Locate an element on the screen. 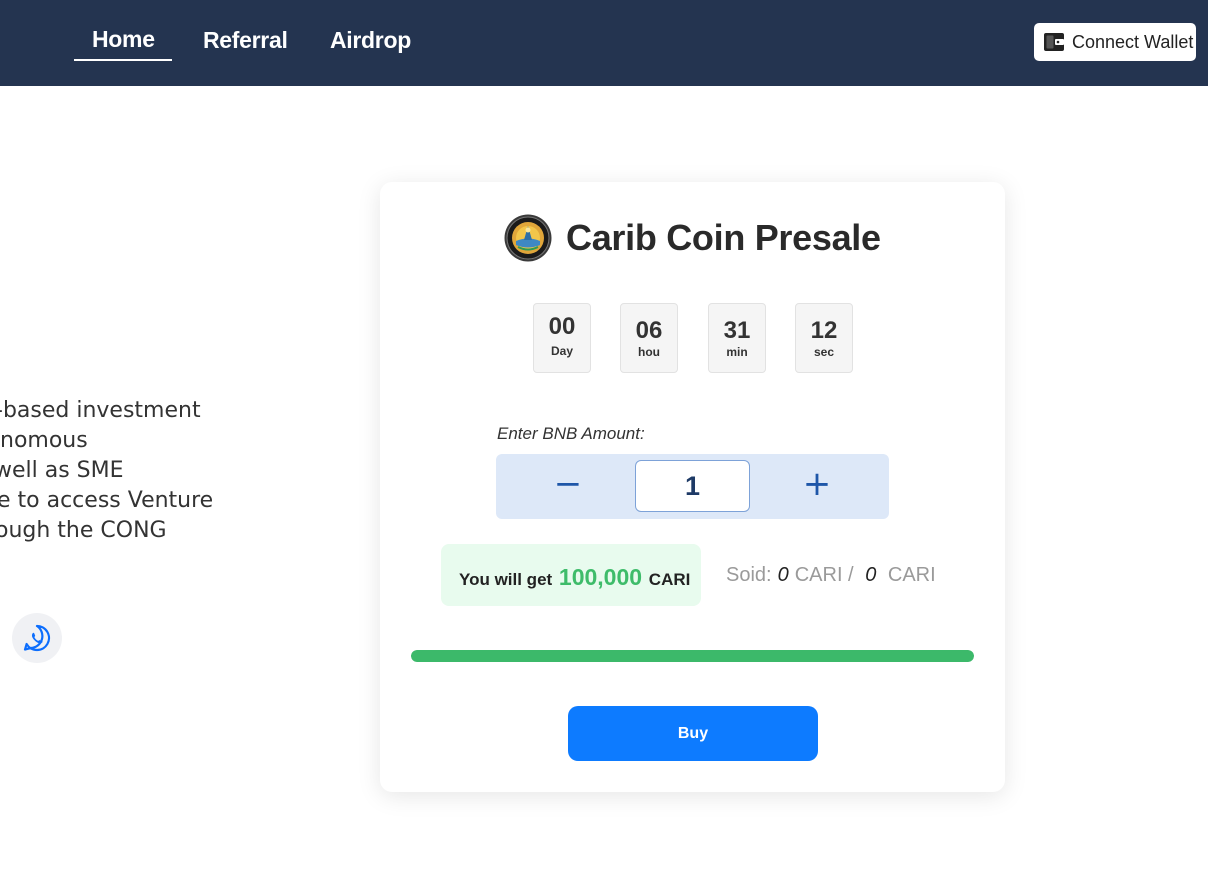  nav-referral-link: Referral is located at coordinates (245, 40).